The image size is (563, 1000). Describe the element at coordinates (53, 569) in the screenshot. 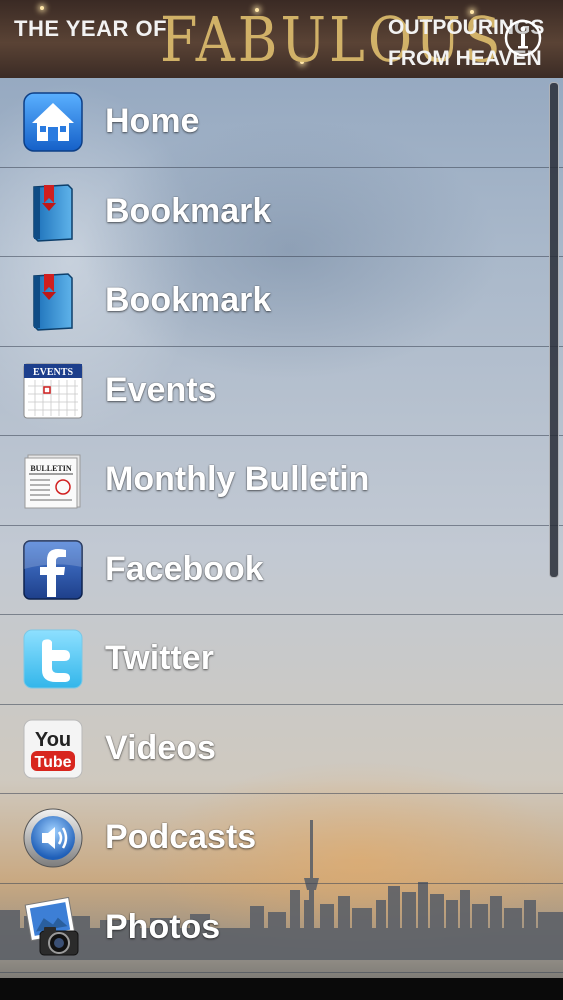

I see `facebook-icon` at that location.